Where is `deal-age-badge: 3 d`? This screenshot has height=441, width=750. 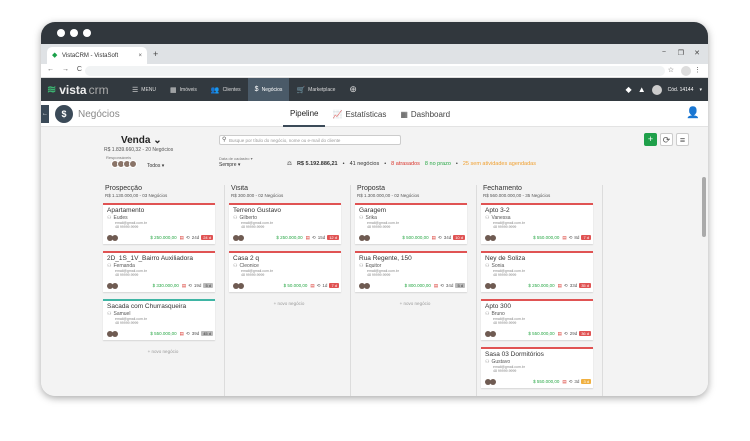 deal-age-badge: 3 d is located at coordinates (586, 381).